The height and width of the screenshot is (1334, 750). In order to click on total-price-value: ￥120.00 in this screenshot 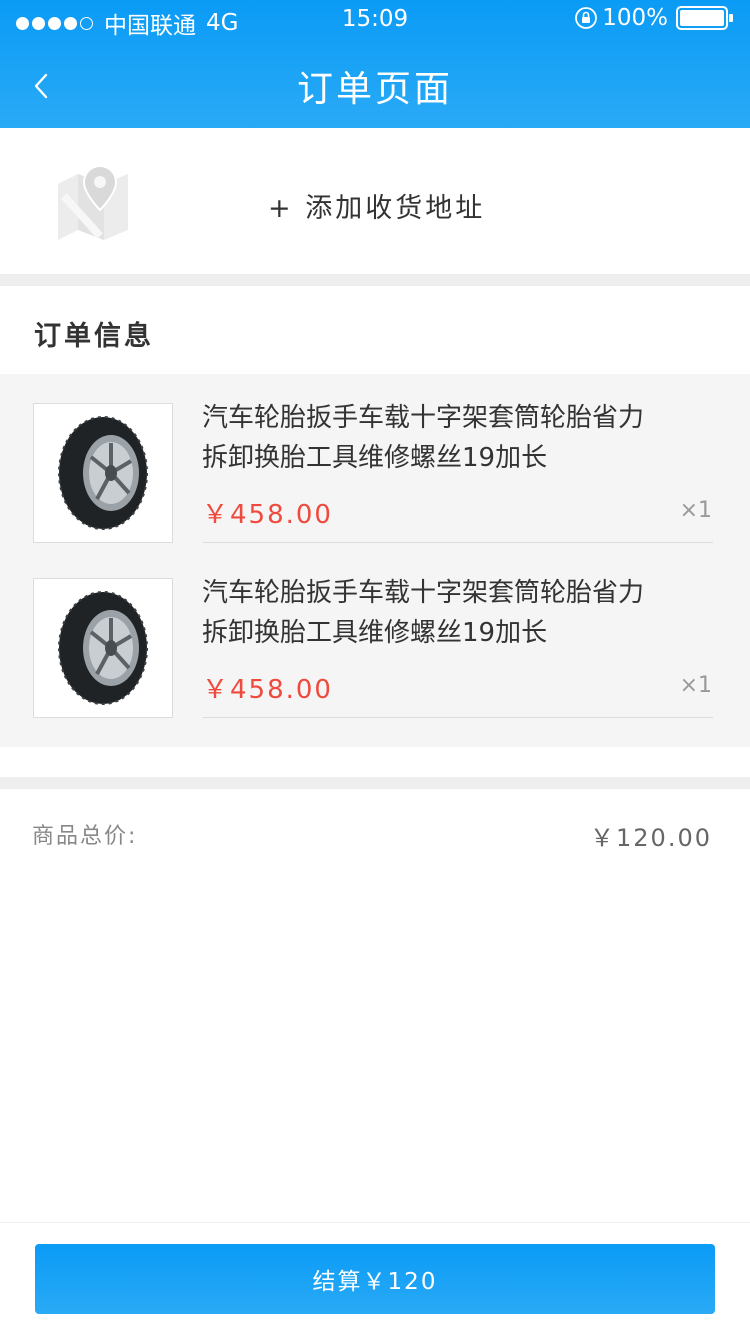, I will do `click(651, 838)`.